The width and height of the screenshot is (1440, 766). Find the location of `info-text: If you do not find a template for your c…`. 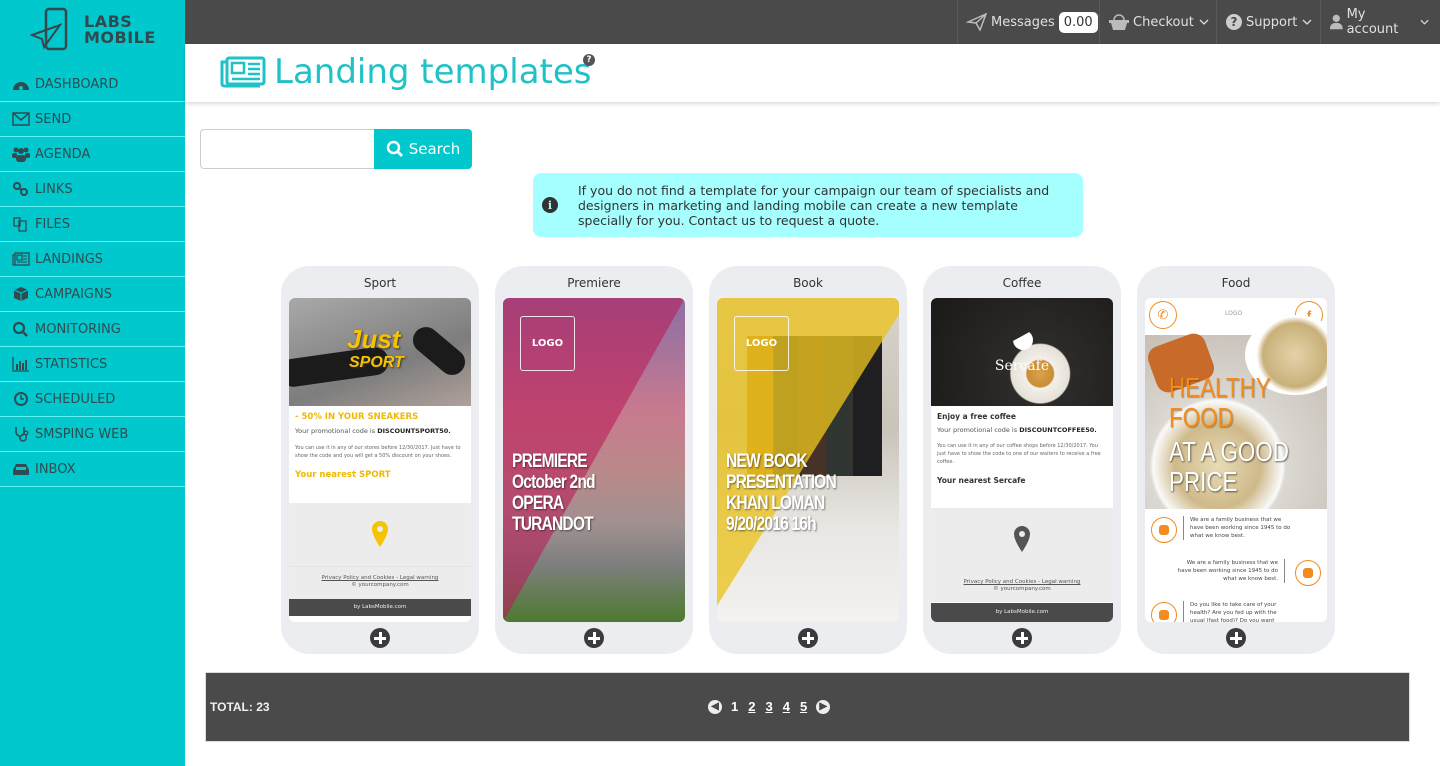

info-text: If you do not find a template for your c… is located at coordinates (814, 205).